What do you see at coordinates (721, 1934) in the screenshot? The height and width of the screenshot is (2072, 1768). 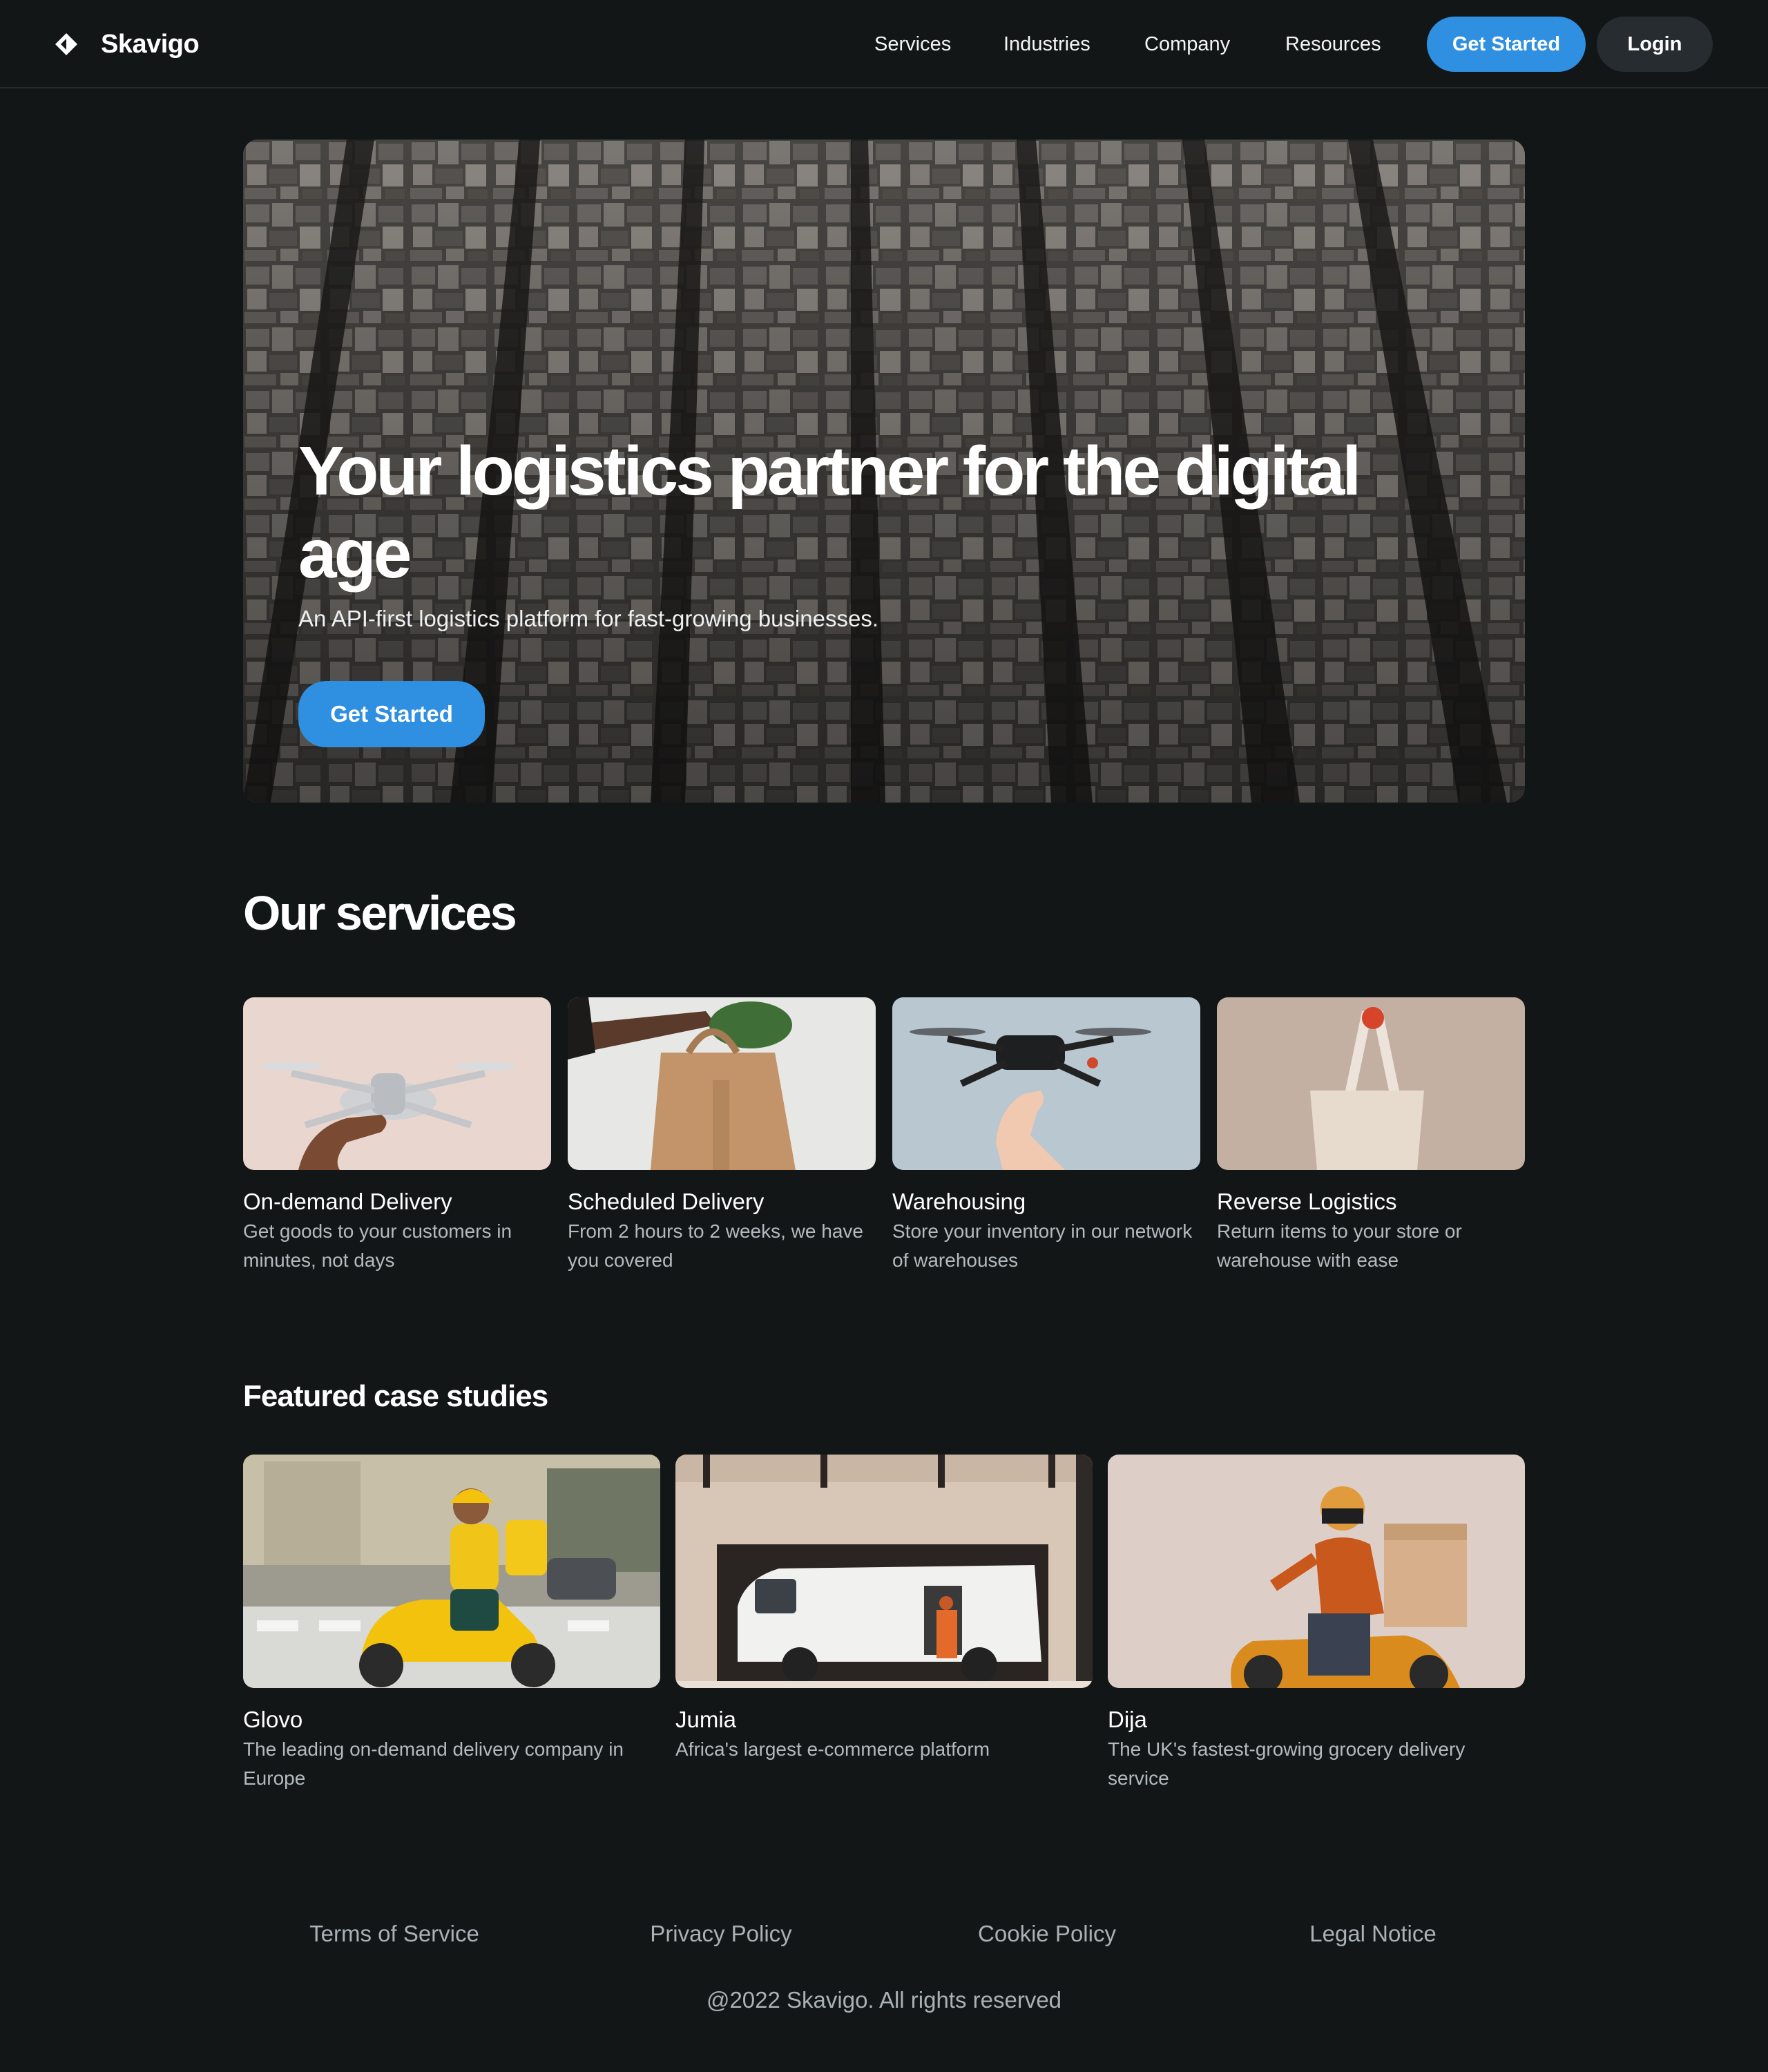 I see `footer-link-privacy: Privacy Policy` at bounding box center [721, 1934].